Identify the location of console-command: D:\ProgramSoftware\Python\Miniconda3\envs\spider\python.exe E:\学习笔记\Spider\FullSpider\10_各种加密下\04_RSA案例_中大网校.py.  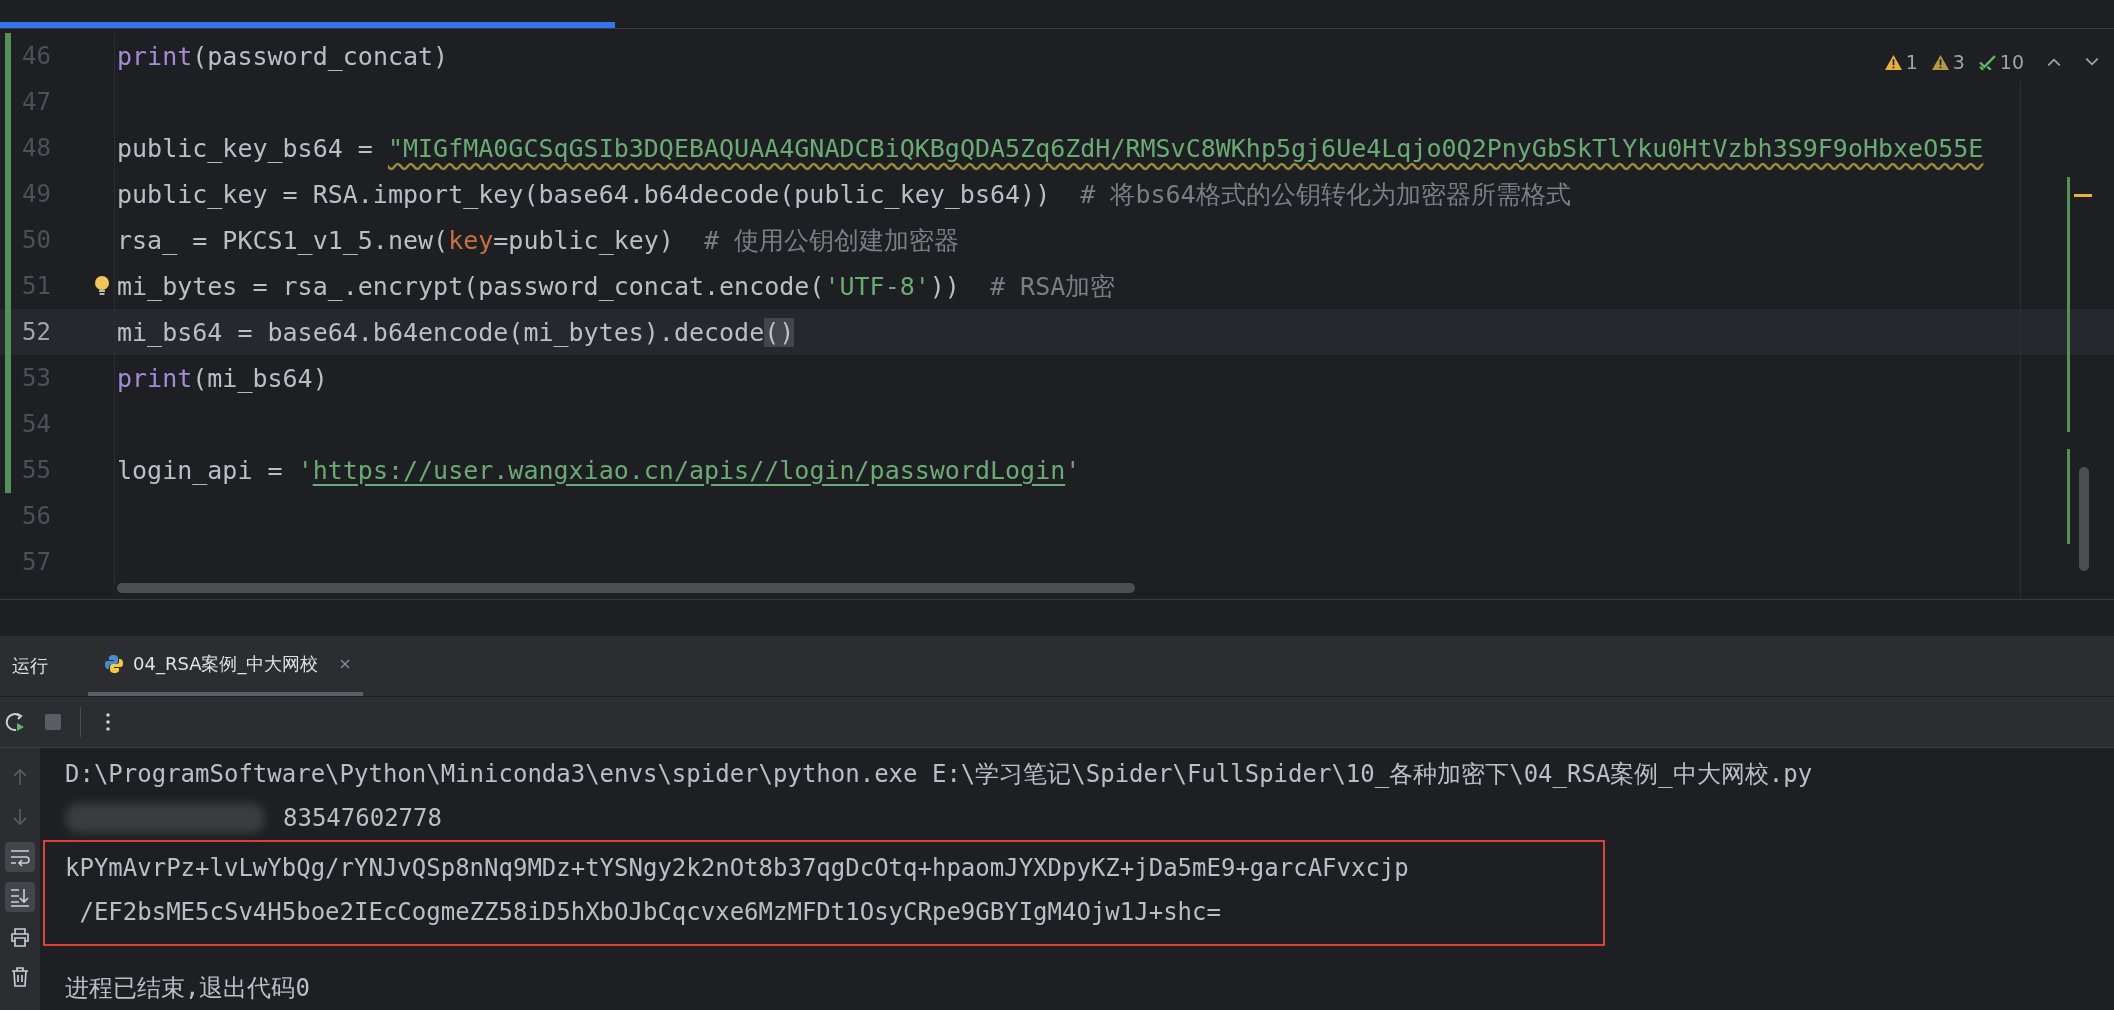
(939, 774).